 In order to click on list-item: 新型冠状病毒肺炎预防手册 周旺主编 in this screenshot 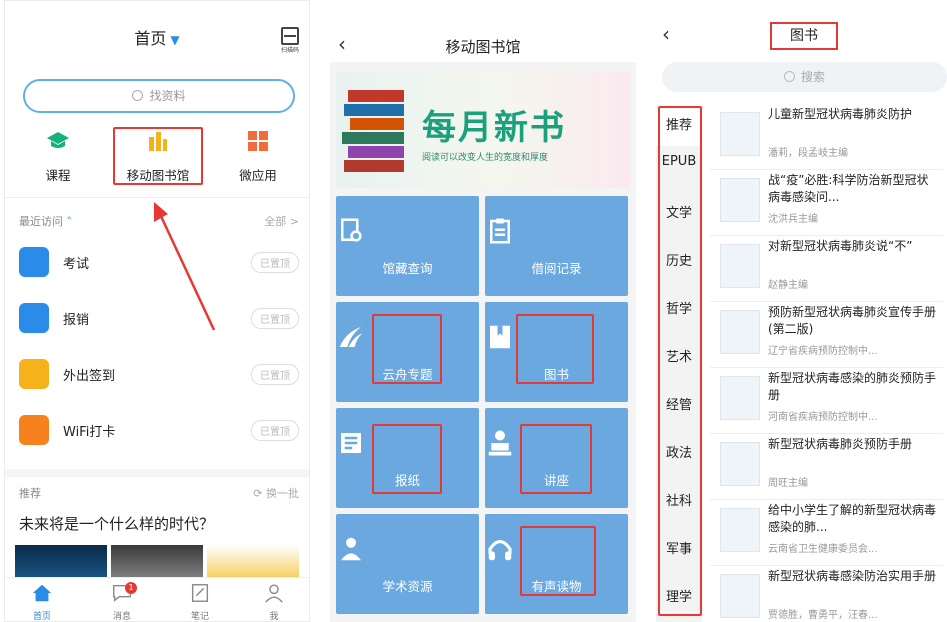, I will do `click(826, 467)`.